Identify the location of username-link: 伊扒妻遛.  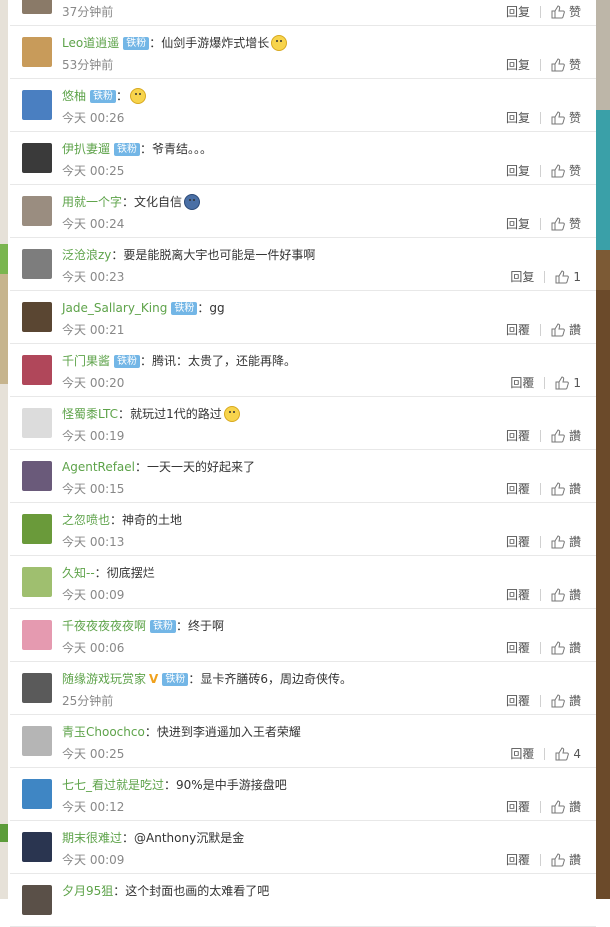
(86, 149).